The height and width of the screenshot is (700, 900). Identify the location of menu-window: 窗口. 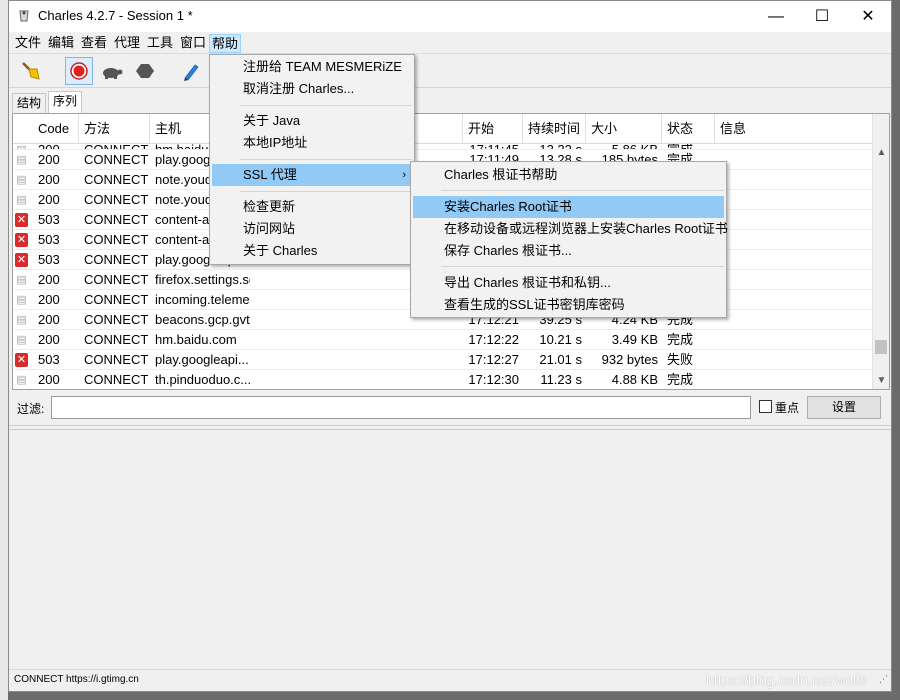
(193, 43).